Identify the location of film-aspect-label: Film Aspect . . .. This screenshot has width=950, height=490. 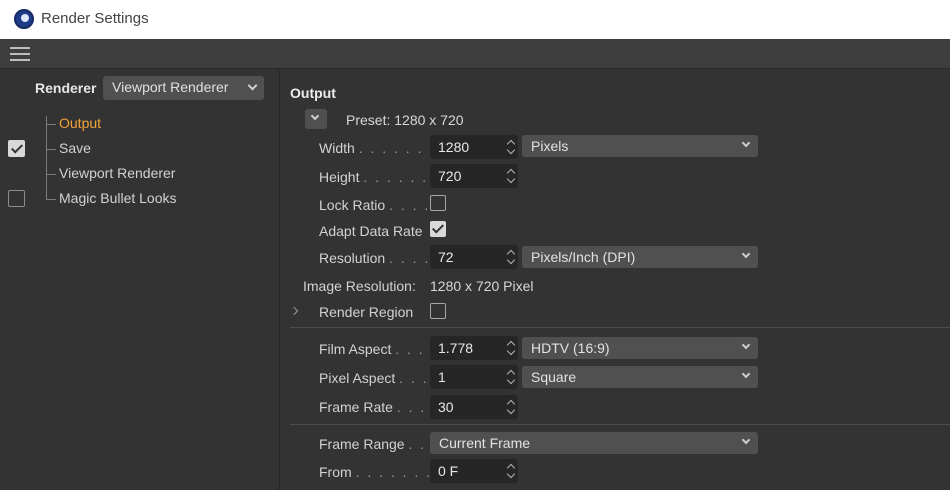
(372, 349).